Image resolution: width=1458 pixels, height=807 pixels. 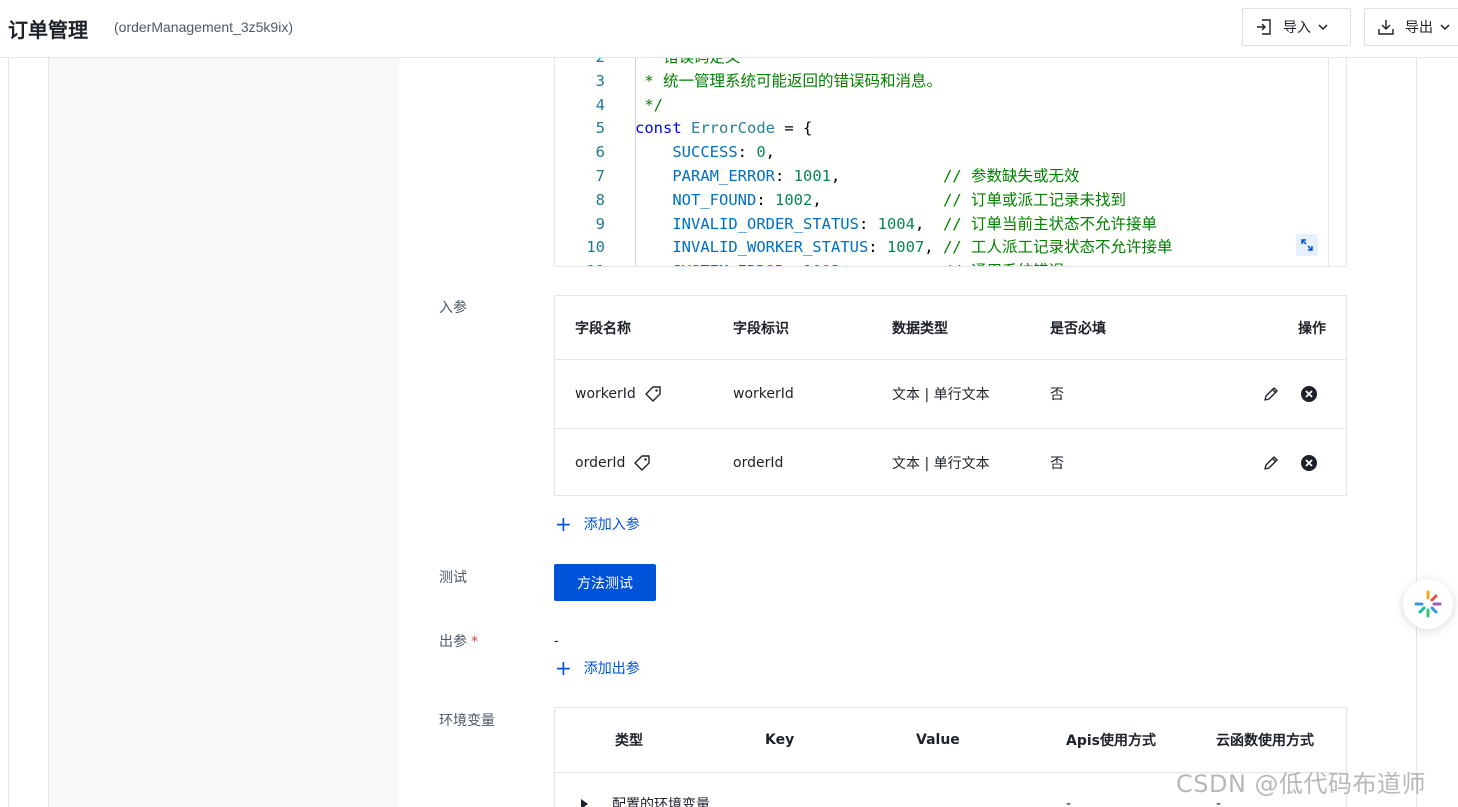 What do you see at coordinates (600, 462) in the screenshot?
I see `field-name: orderId` at bounding box center [600, 462].